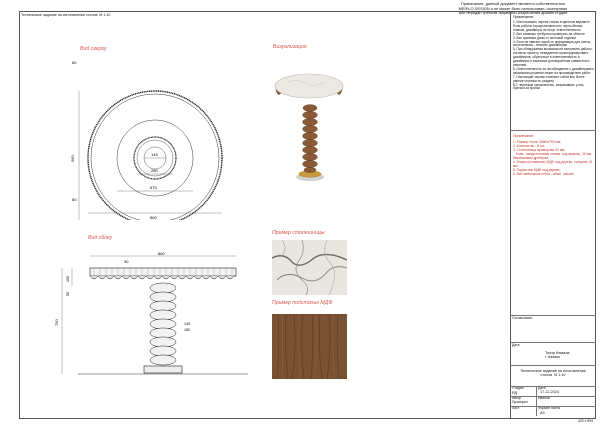  I want to click on base-example-label: Пример подстолья МДФ, so click(302, 303).